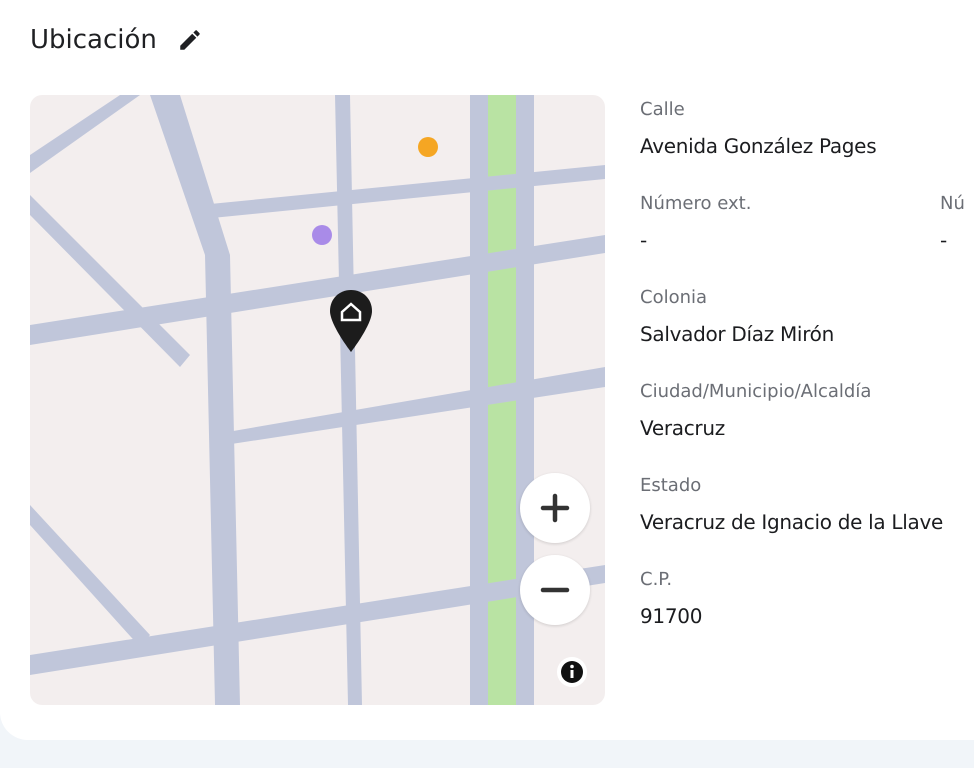 The image size is (974, 768). Describe the element at coordinates (953, 204) in the screenshot. I see `field-label: Nú` at that location.